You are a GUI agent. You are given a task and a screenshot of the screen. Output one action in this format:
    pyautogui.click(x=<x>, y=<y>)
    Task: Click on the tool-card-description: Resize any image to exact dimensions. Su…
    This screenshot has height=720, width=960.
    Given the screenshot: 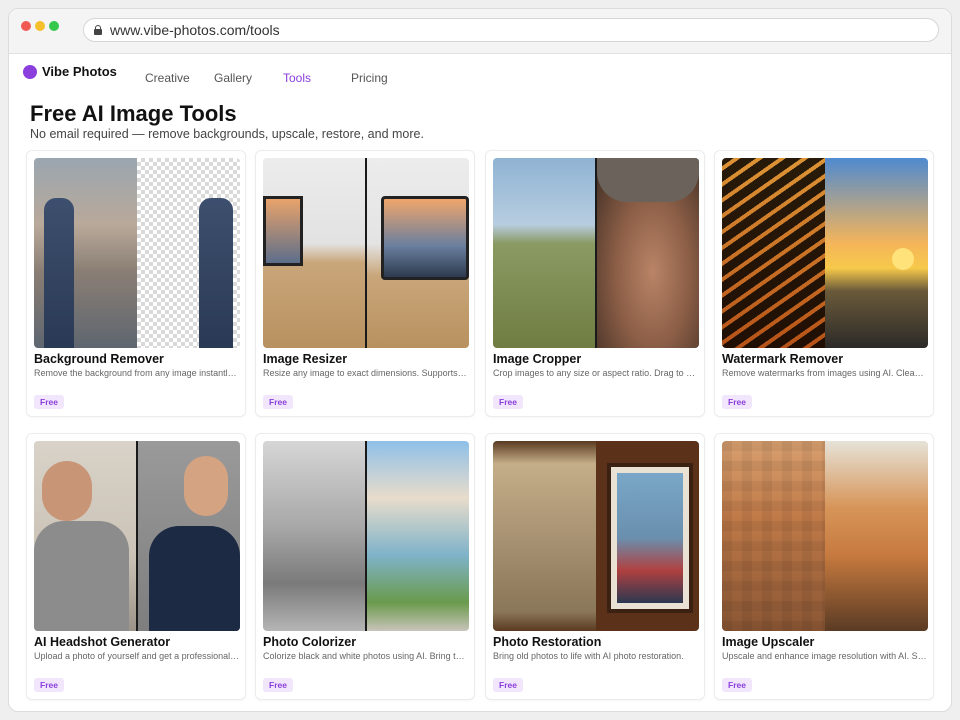 What is the action you would take?
    pyautogui.click(x=366, y=373)
    